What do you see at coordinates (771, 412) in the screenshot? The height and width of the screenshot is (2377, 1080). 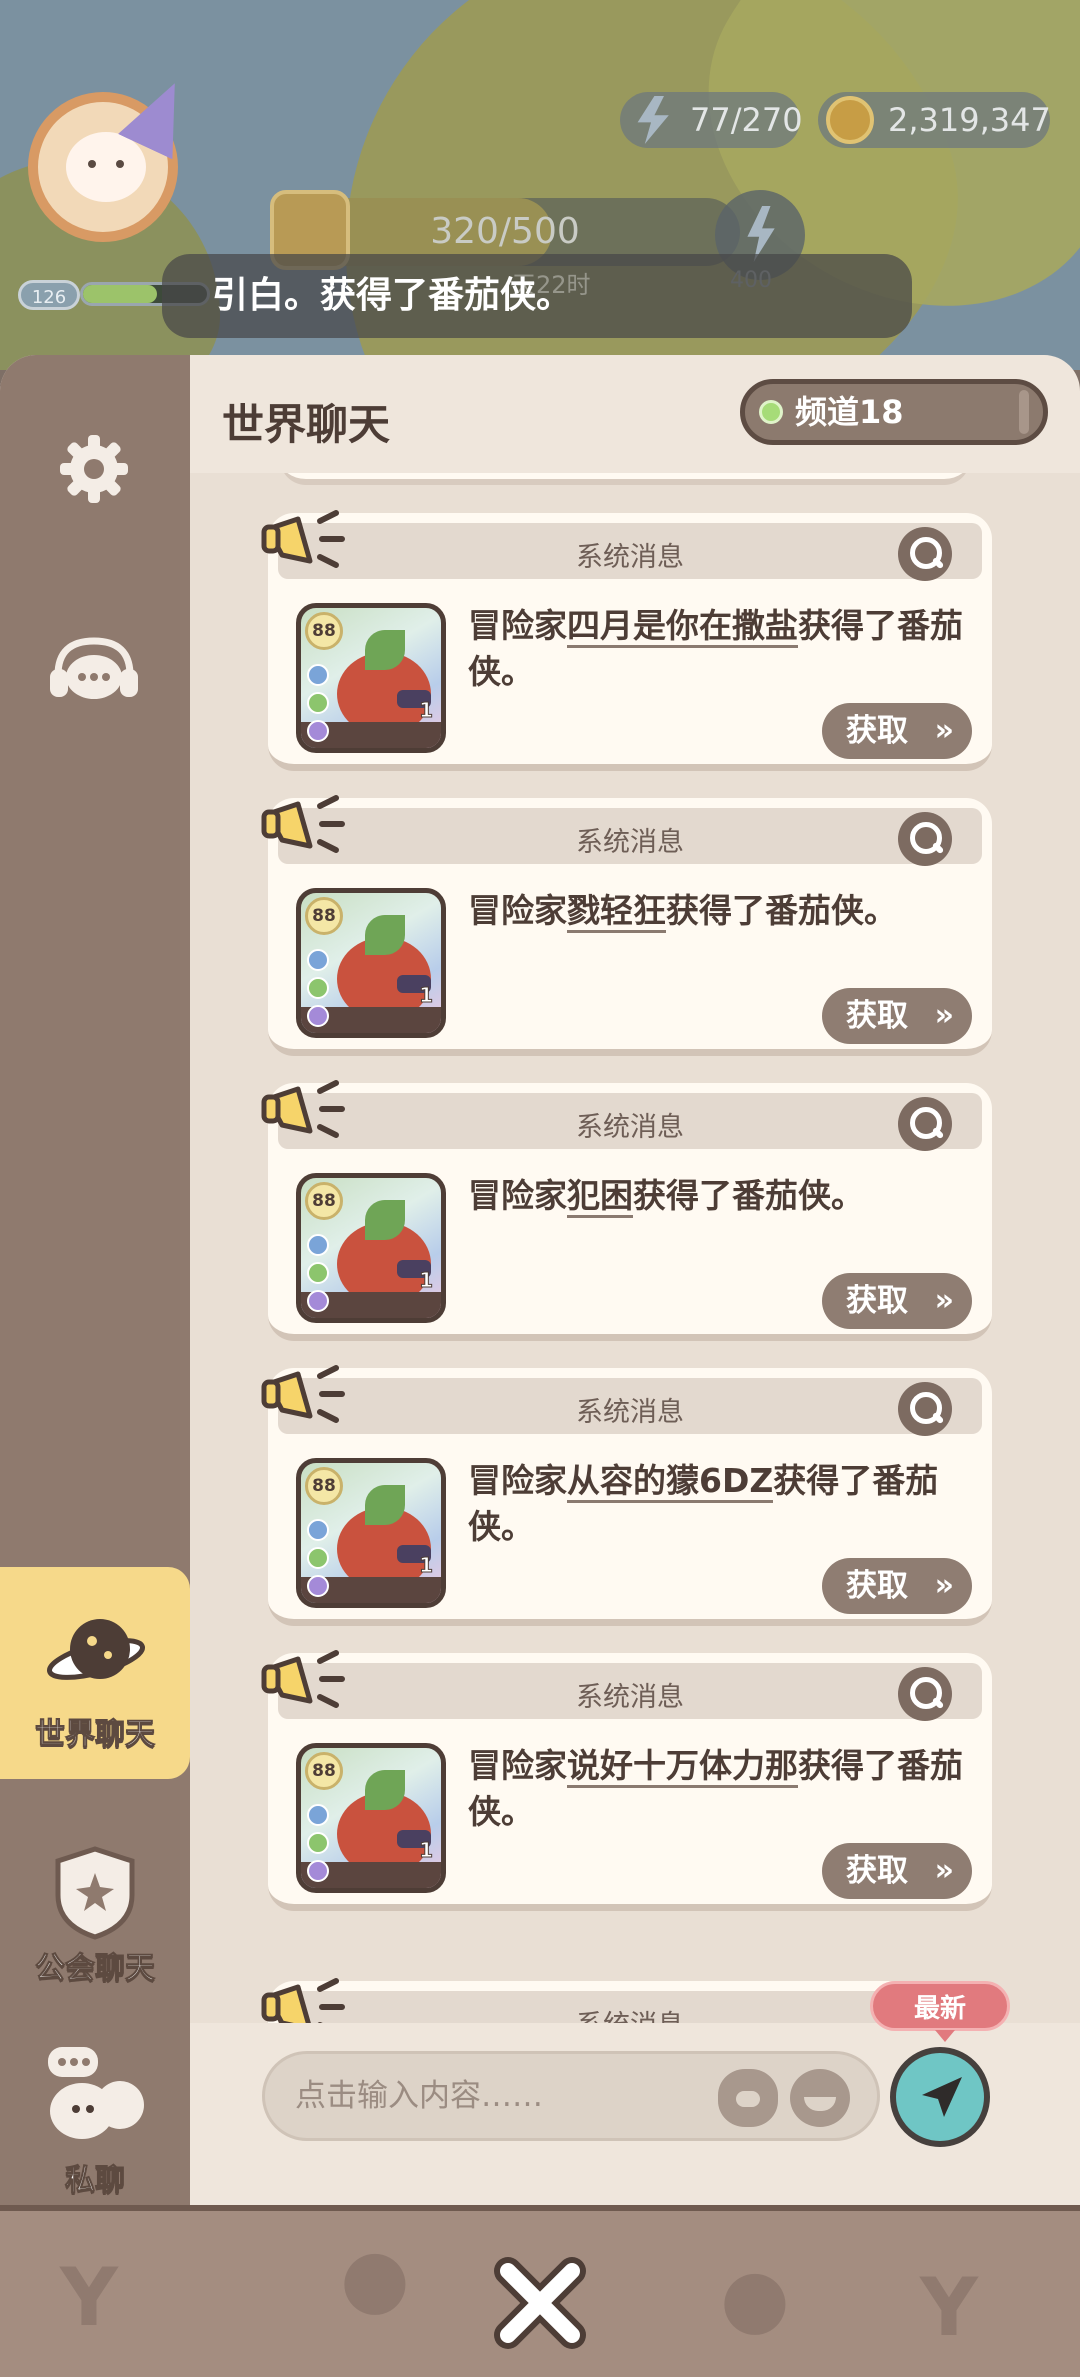 I see `online-status-icon` at bounding box center [771, 412].